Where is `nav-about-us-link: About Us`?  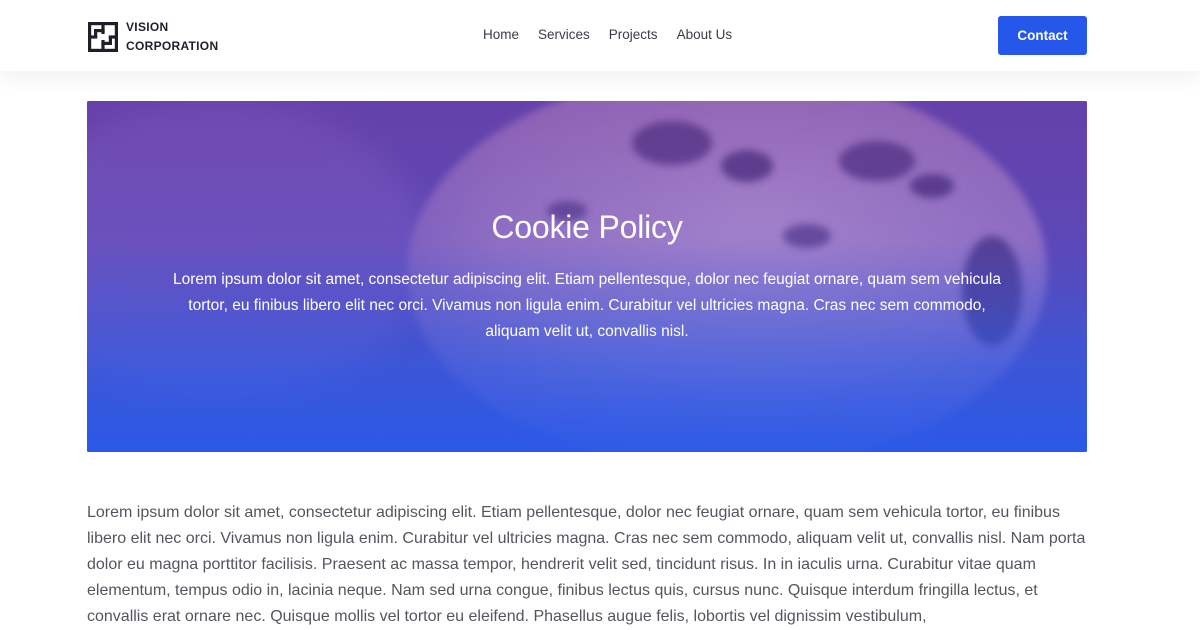 nav-about-us-link: About Us is located at coordinates (705, 35).